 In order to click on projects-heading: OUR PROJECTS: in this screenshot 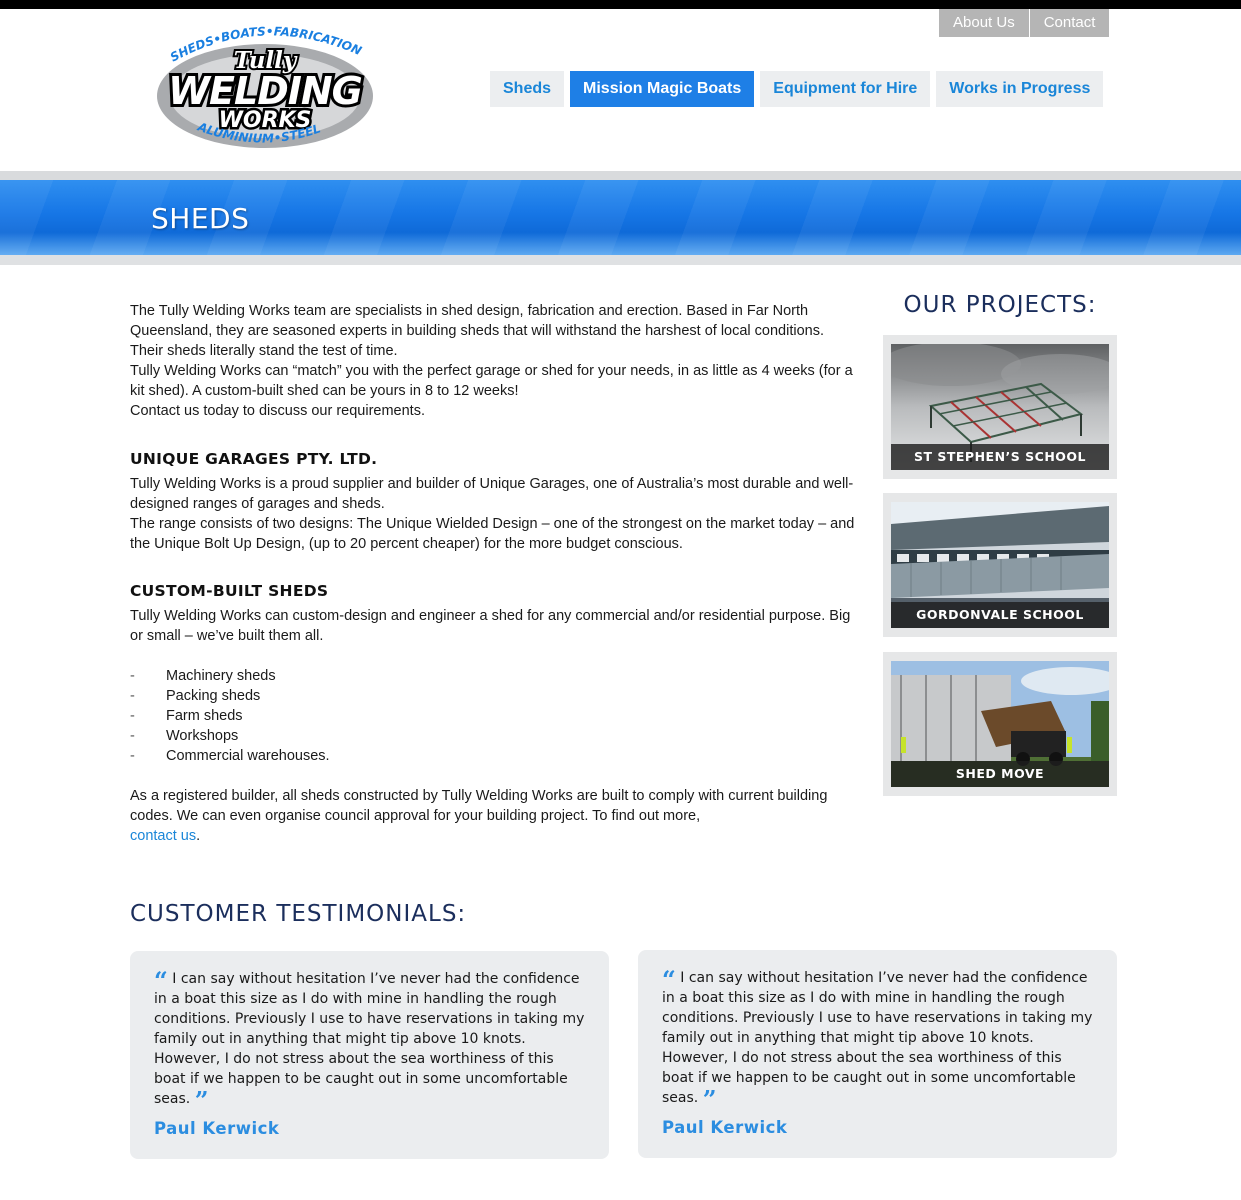, I will do `click(1000, 305)`.